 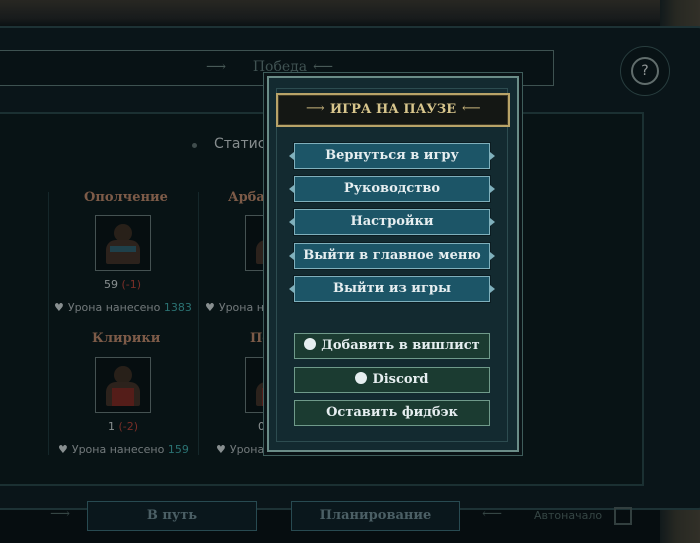 What do you see at coordinates (392, 156) in the screenshot?
I see `resume-button: Вернуться в игру` at bounding box center [392, 156].